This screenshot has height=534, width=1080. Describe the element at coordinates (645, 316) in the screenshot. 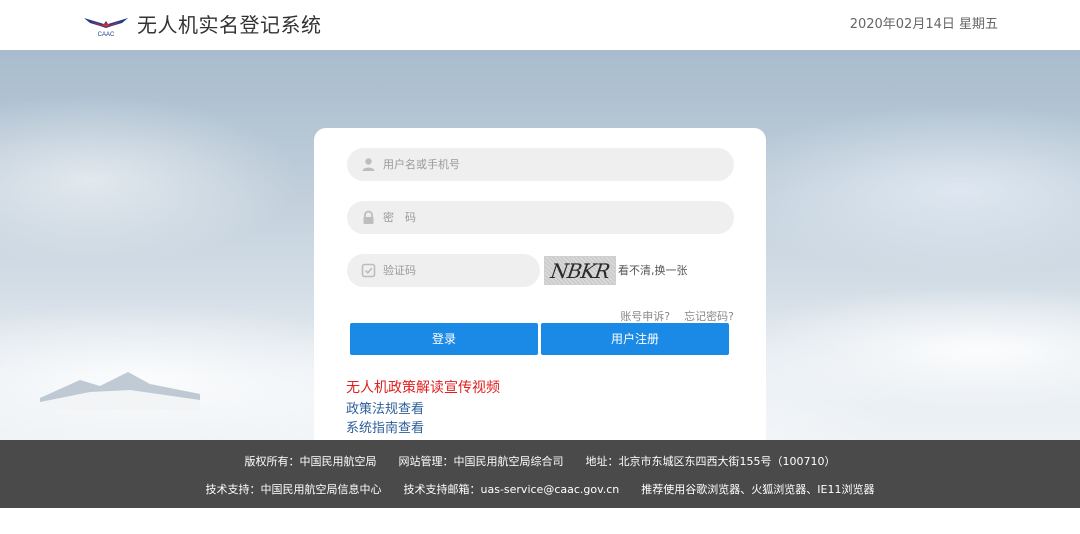

I see `appeal-link: 账号申诉?` at that location.